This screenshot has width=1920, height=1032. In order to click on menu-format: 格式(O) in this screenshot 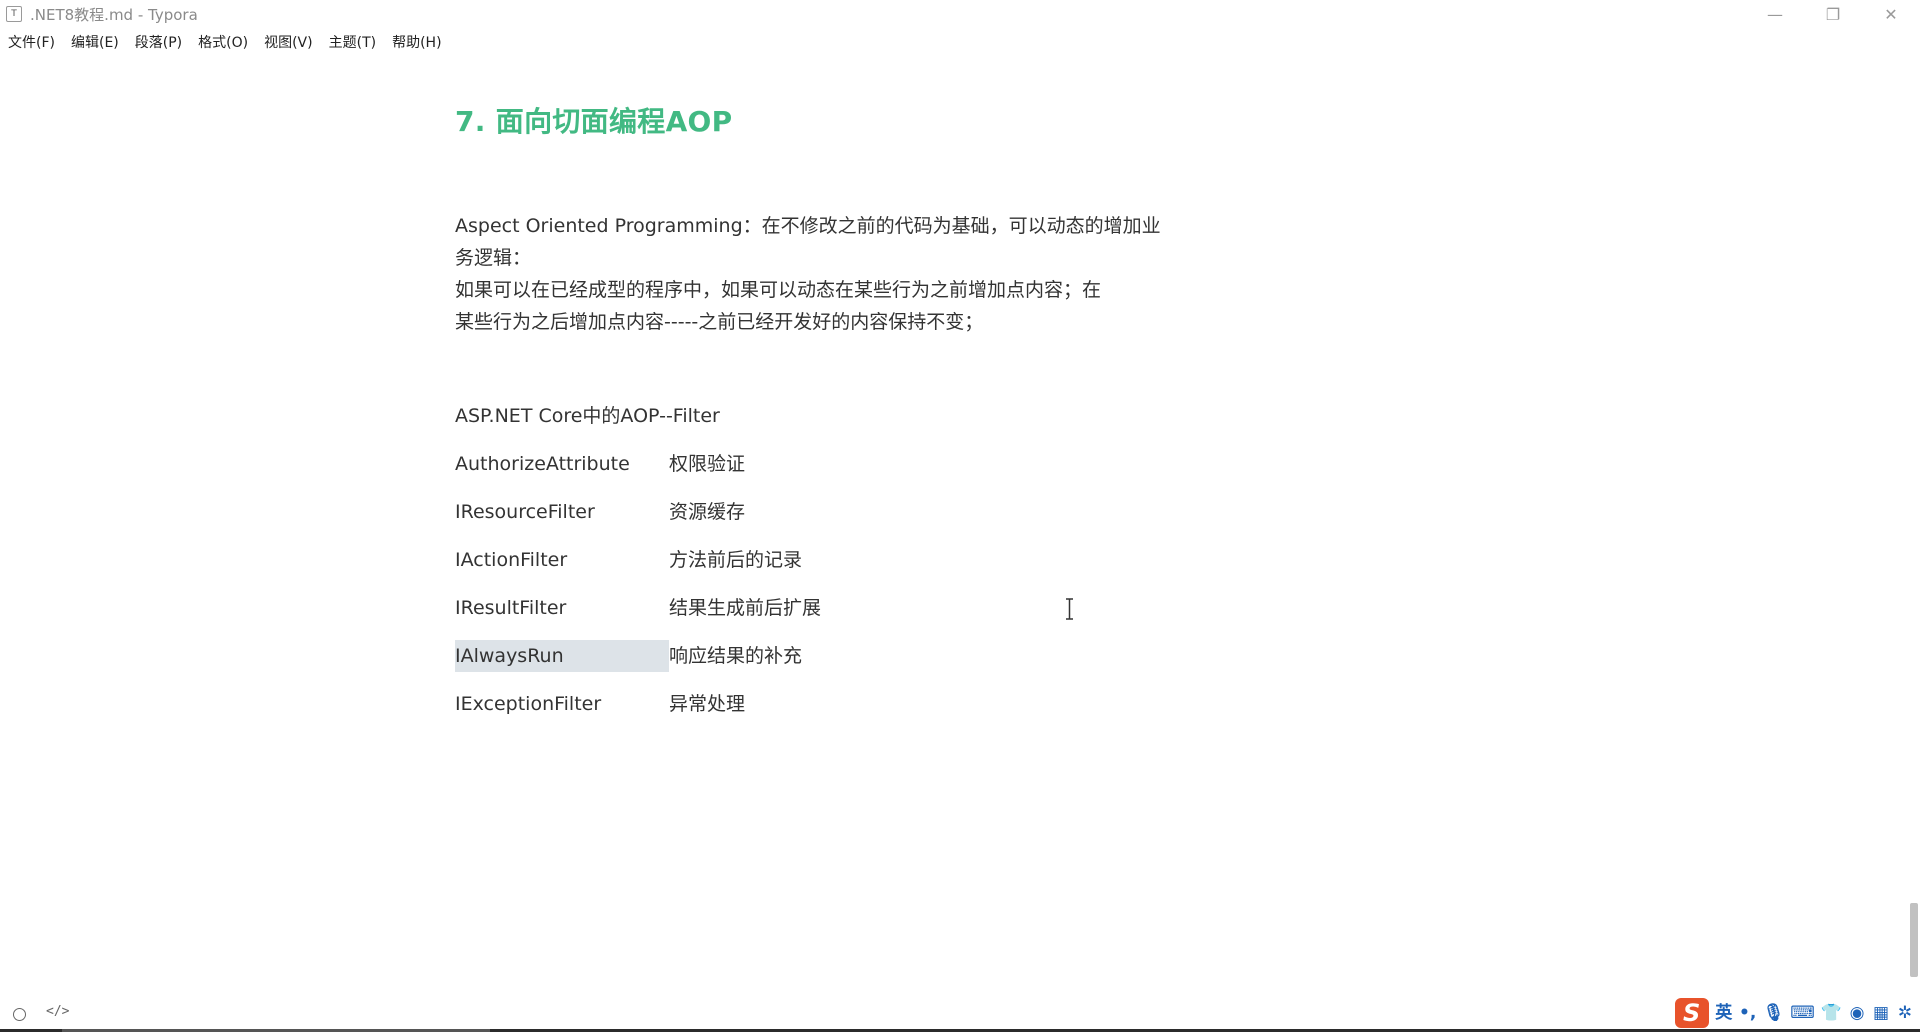, I will do `click(223, 42)`.